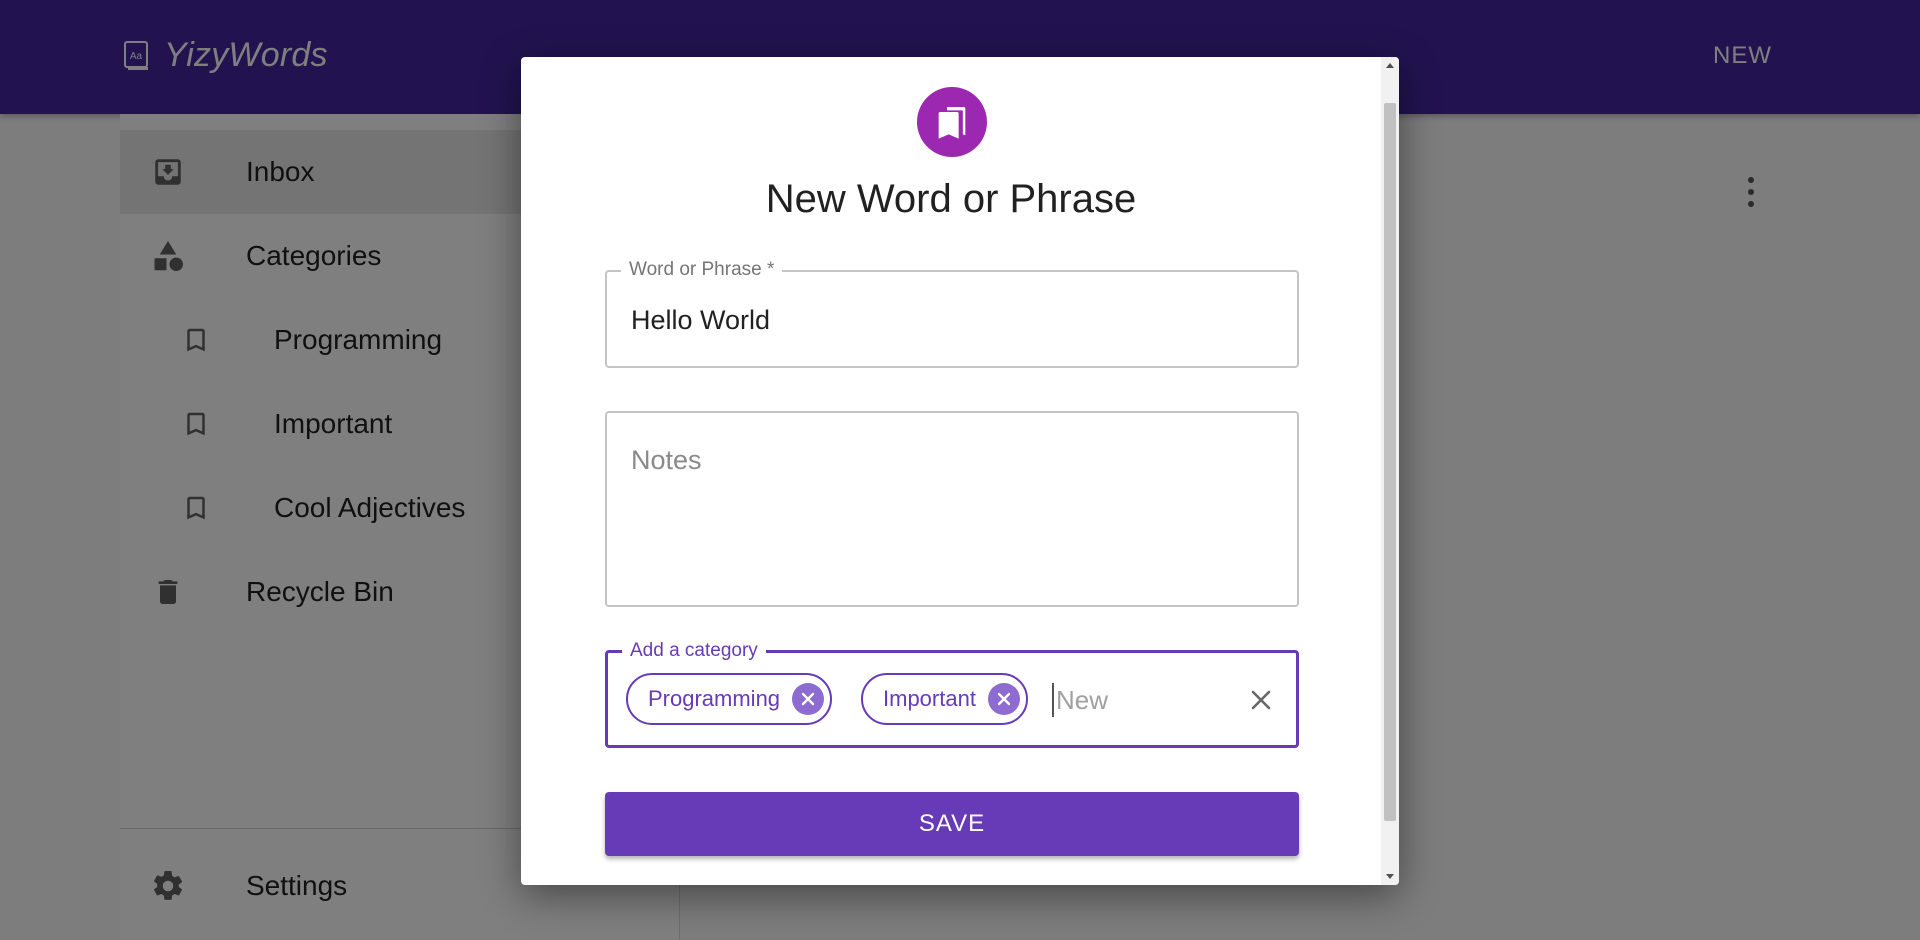  What do you see at coordinates (666, 460) in the screenshot?
I see `notes-placeholder: Notes` at bounding box center [666, 460].